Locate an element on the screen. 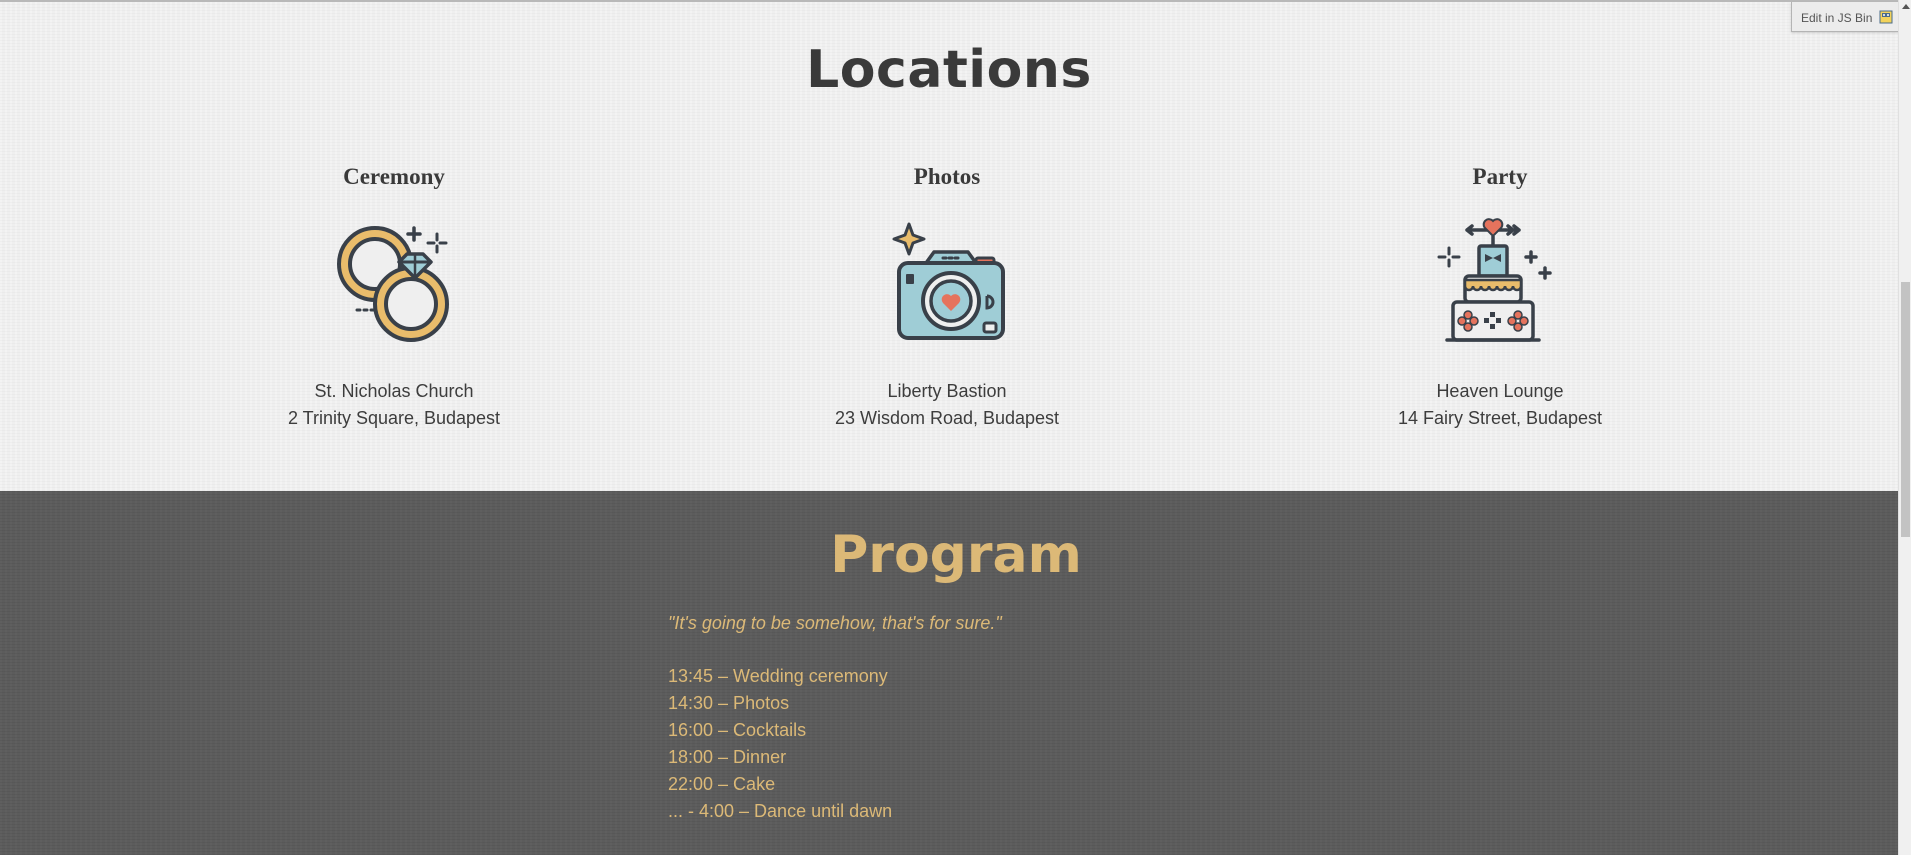 The image size is (1911, 855). program-title: Program is located at coordinates (956, 555).